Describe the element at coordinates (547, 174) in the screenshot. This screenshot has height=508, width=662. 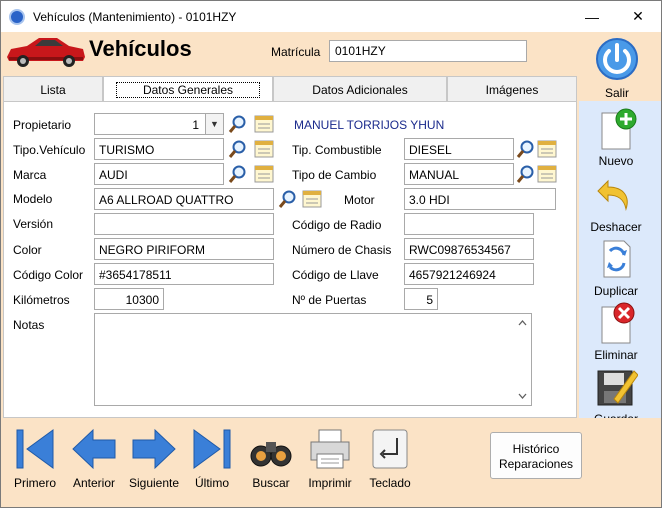
I see `list-cambio-icon` at that location.